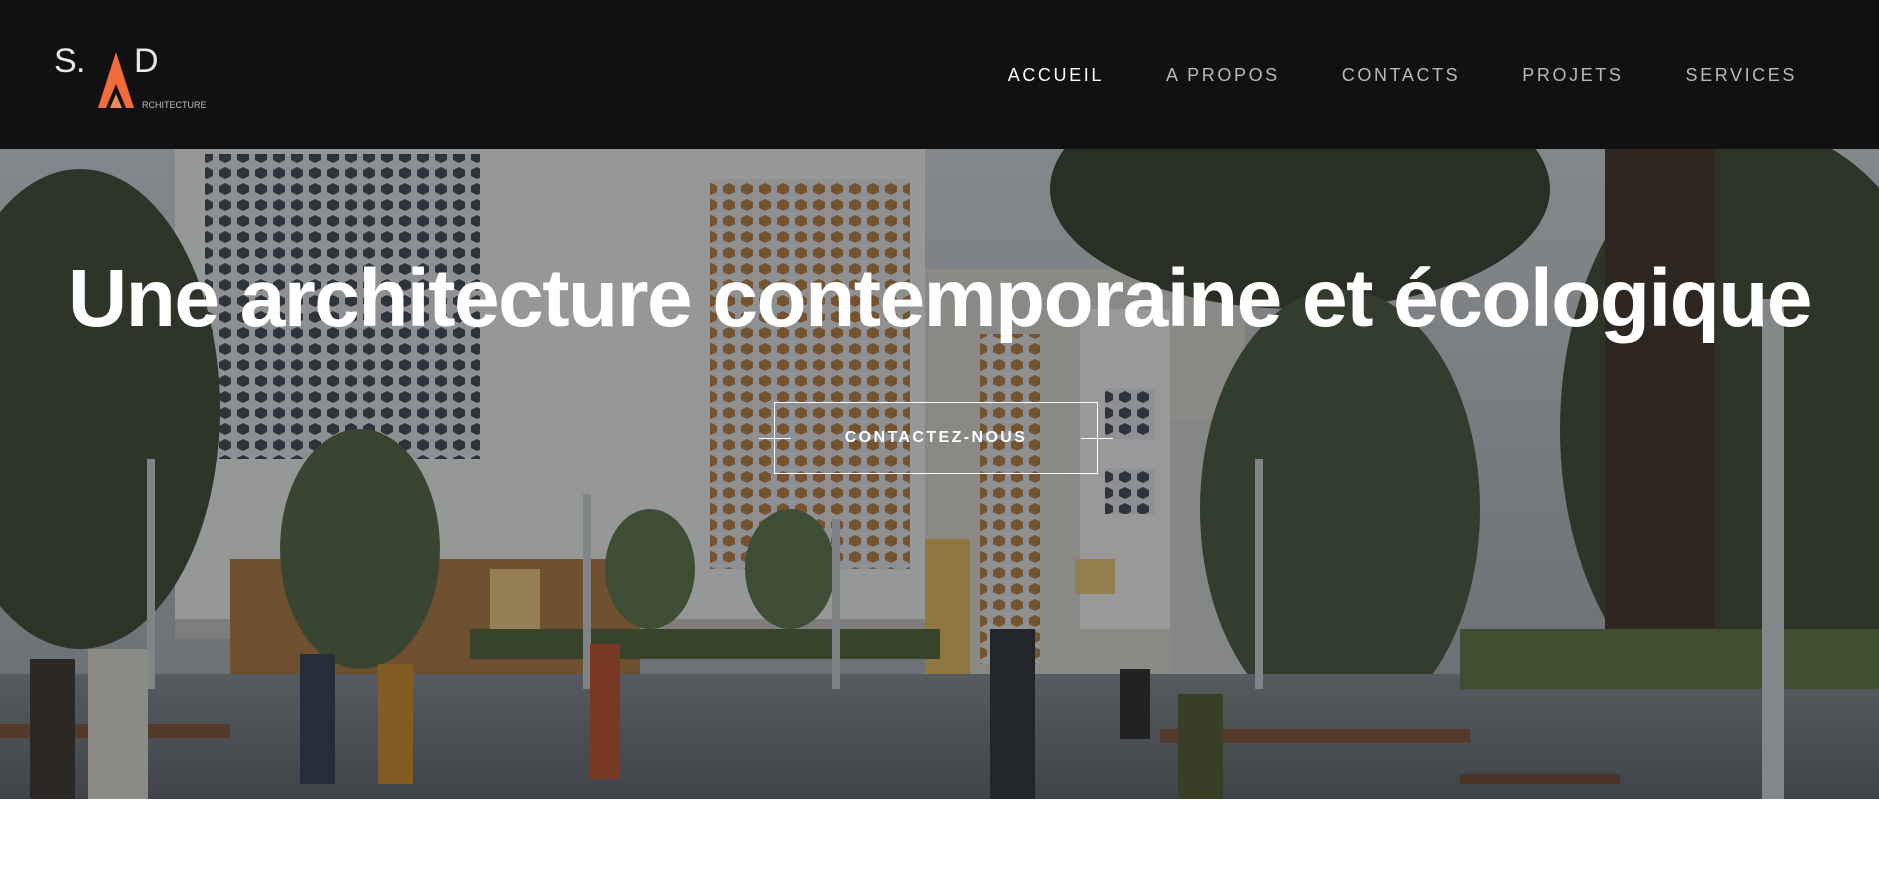 This screenshot has width=1879, height=890. I want to click on logo-caption: RCHITECTURE, so click(174, 105).